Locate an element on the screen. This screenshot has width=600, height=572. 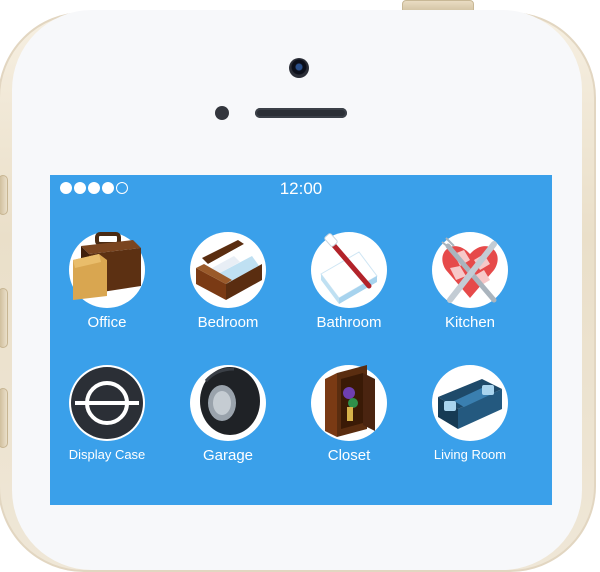
sofa-icon is located at coordinates (470, 403).